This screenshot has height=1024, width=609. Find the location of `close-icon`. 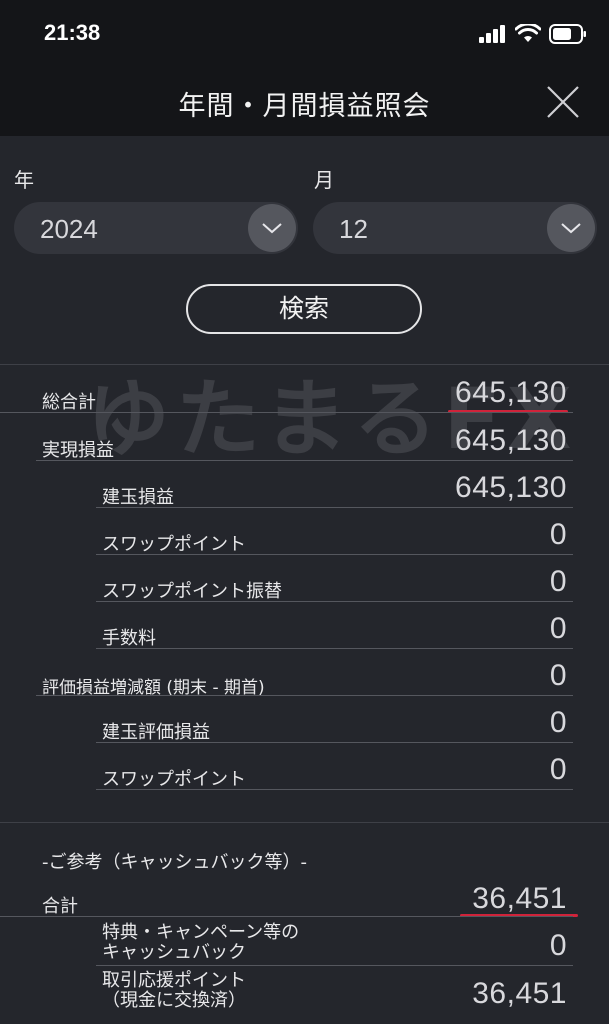

close-icon is located at coordinates (563, 102).